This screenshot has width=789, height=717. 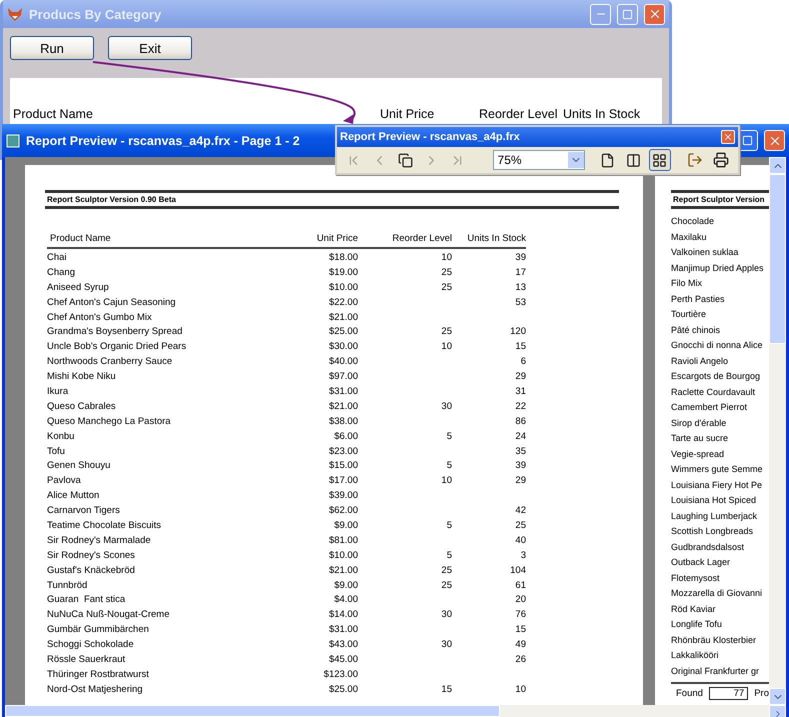 I want to click on column-header: Product Name, so click(x=152, y=241).